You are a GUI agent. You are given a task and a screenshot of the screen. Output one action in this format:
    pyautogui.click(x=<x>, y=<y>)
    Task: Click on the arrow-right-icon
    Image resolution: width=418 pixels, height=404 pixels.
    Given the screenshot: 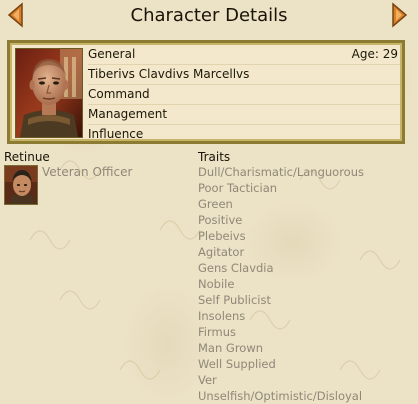 What is the action you would take?
    pyautogui.click(x=400, y=15)
    